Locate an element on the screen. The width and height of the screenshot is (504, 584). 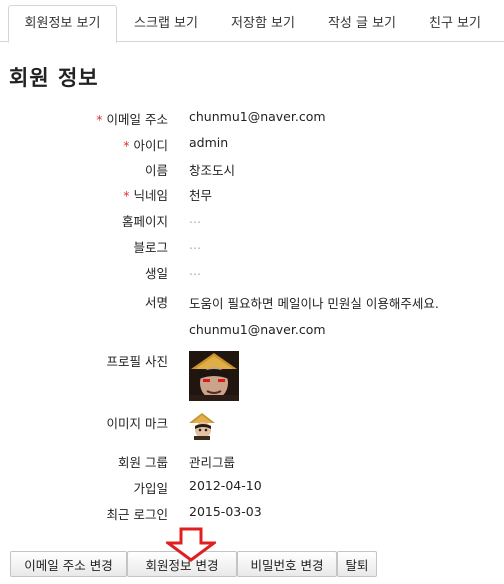
last-login-value: 2015-03-03 is located at coordinates (225, 511).